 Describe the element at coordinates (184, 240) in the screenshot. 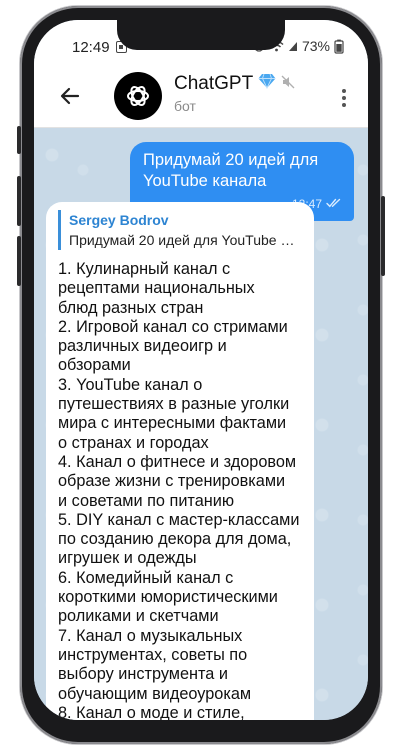

I see `reply-text: Придумай 20 идей для YouTube канала` at that location.